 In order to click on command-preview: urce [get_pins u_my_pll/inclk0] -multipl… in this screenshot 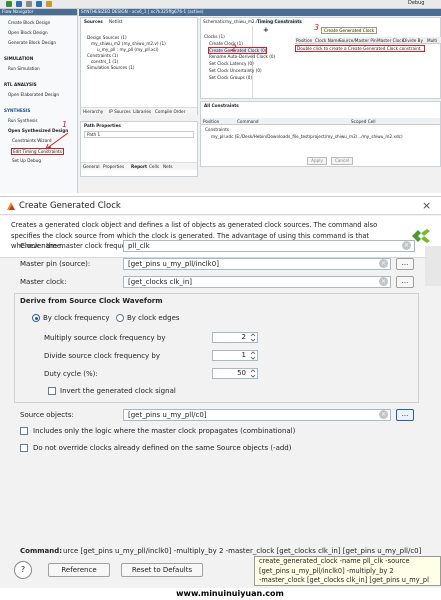, I will do `click(242, 551)`.